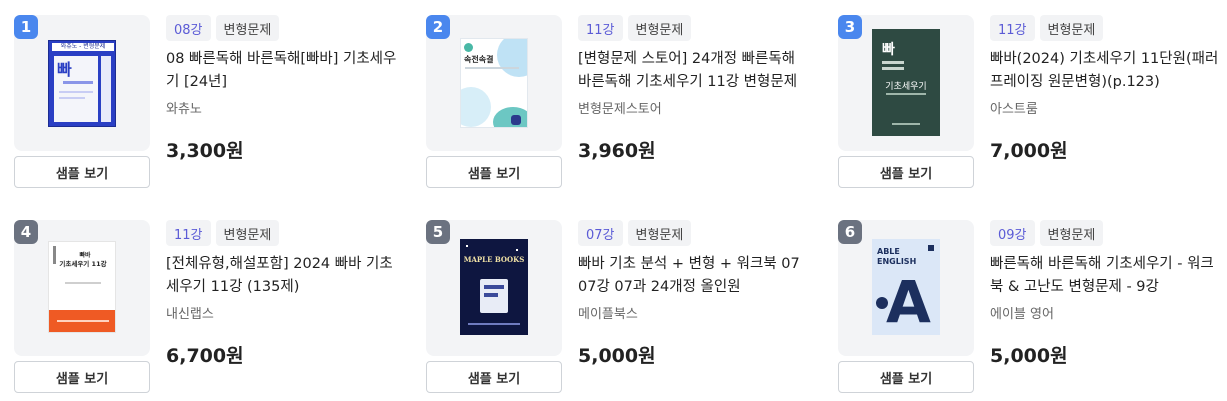 Image resolution: width=1227 pixels, height=401 pixels. Describe the element at coordinates (82, 287) in the screenshot. I see `book-cover-image: 빠바 기초세우기 11강` at that location.